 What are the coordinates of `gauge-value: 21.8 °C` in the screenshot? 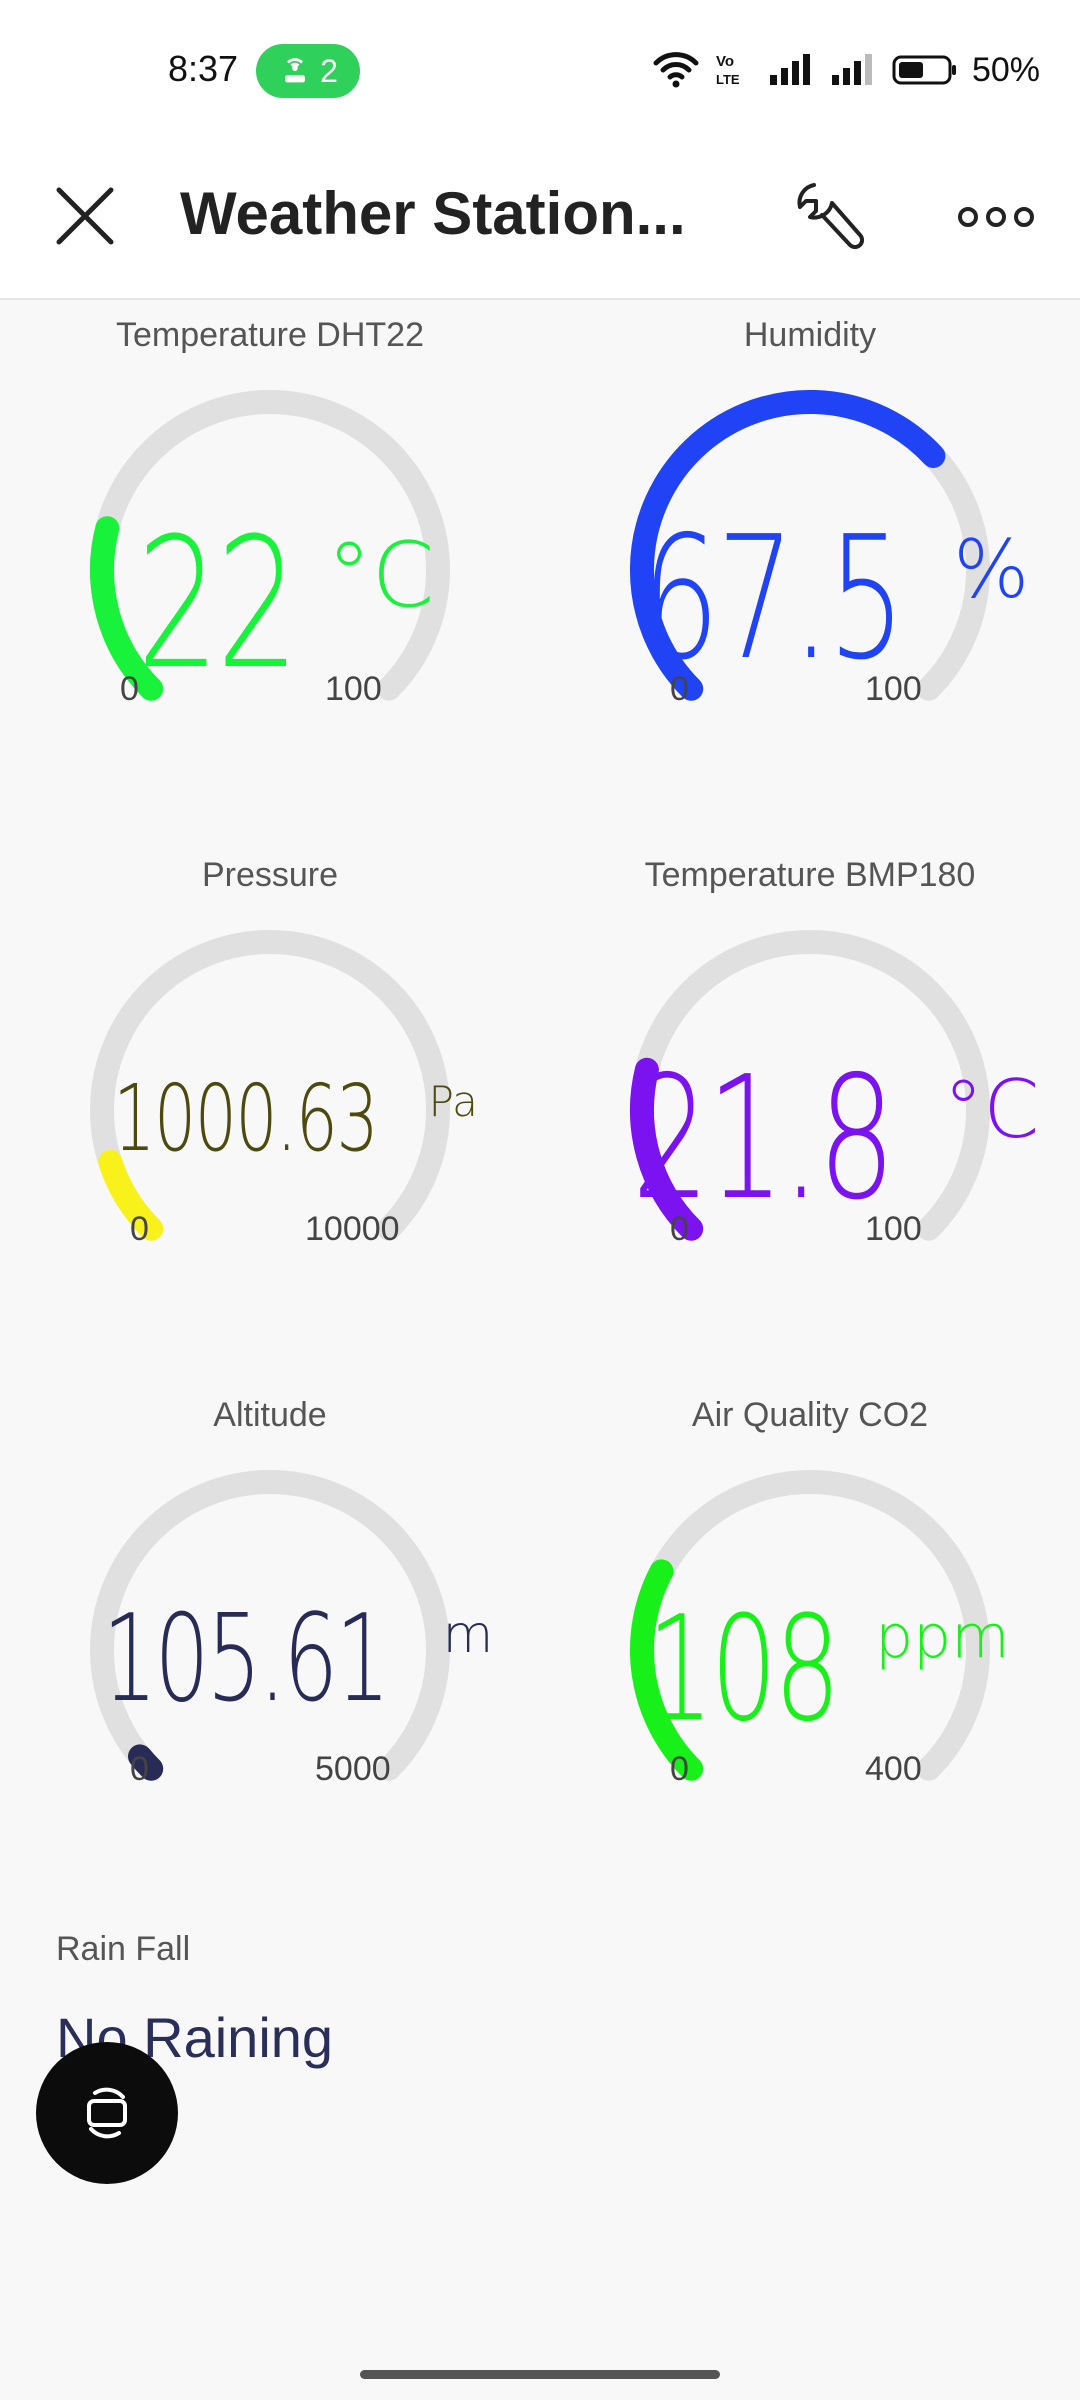 It's located at (810, 1139).